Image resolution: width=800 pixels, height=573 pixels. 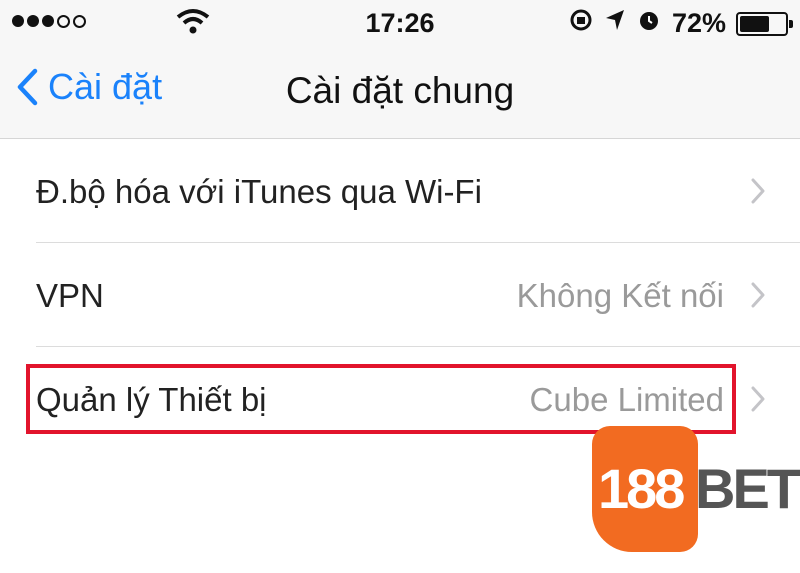 What do you see at coordinates (747, 488) in the screenshot?
I see `logo-word: BET` at bounding box center [747, 488].